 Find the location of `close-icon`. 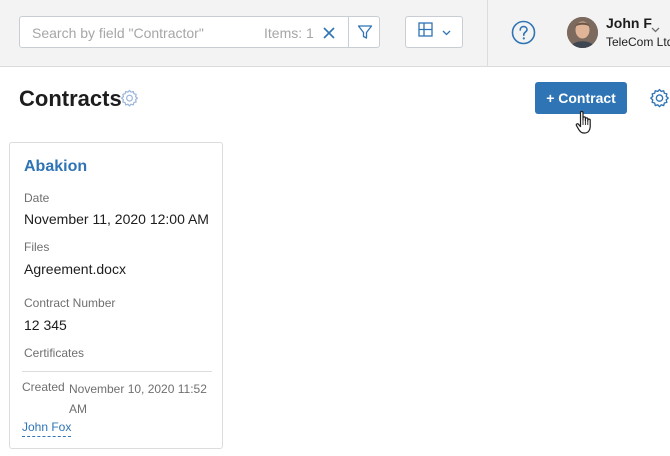

close-icon is located at coordinates (329, 33).